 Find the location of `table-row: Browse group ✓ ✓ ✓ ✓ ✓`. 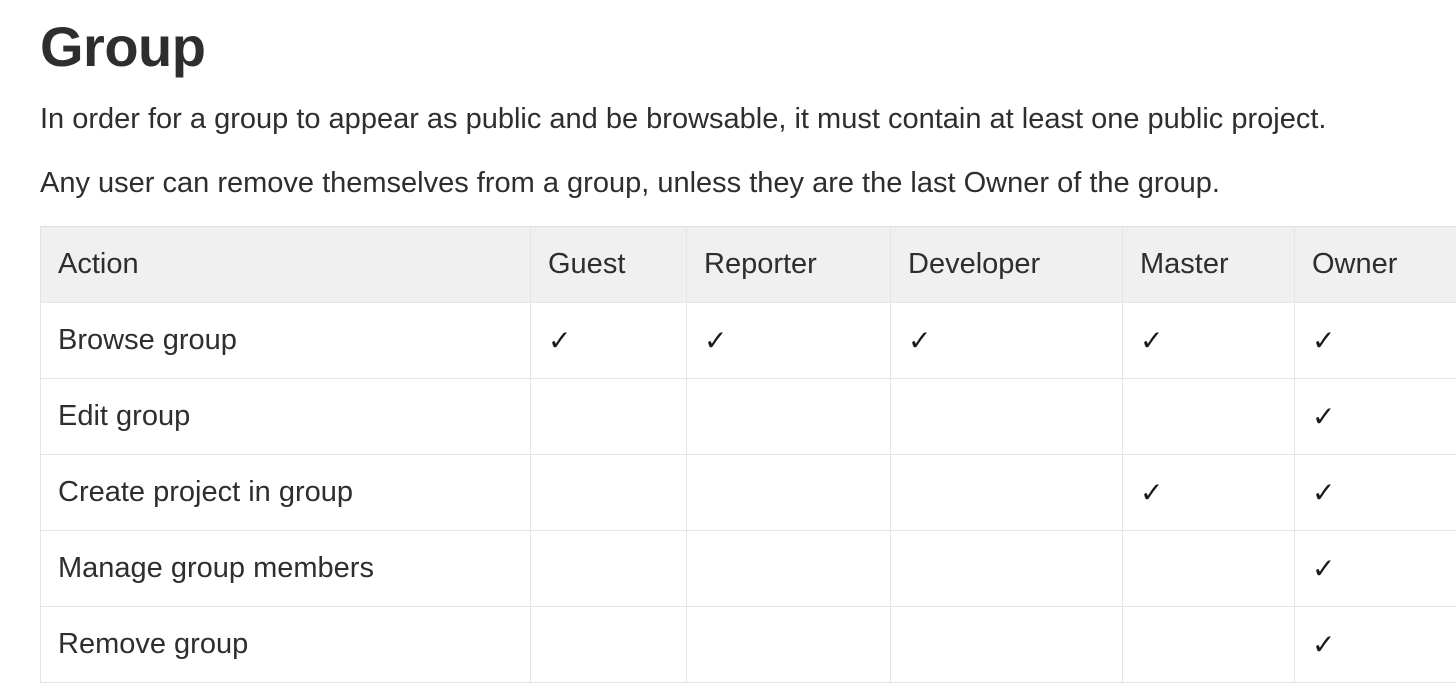

table-row: Browse group ✓ ✓ ✓ ✓ ✓ is located at coordinates (748, 340).